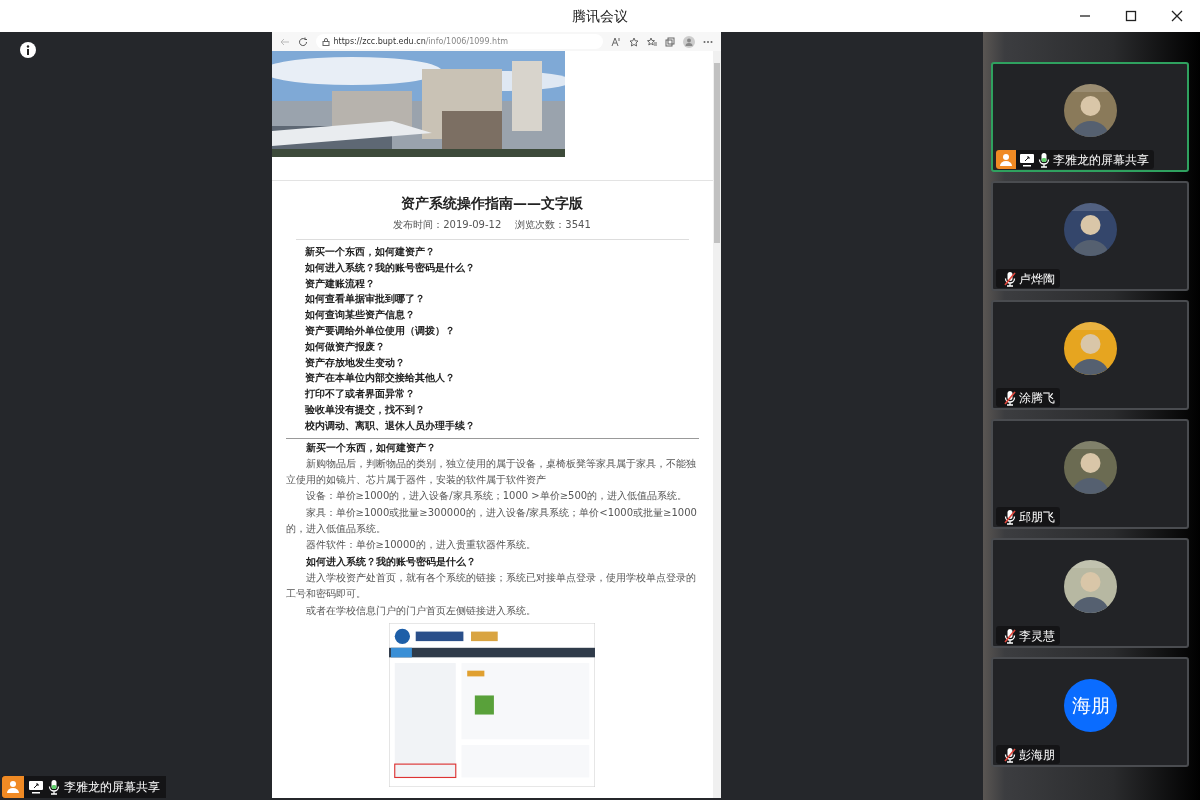 The width and height of the screenshot is (1200, 800). What do you see at coordinates (496, 425) in the screenshot?
I see `question-link: 校内调动、离职、退休人员办理手续？` at bounding box center [496, 425].